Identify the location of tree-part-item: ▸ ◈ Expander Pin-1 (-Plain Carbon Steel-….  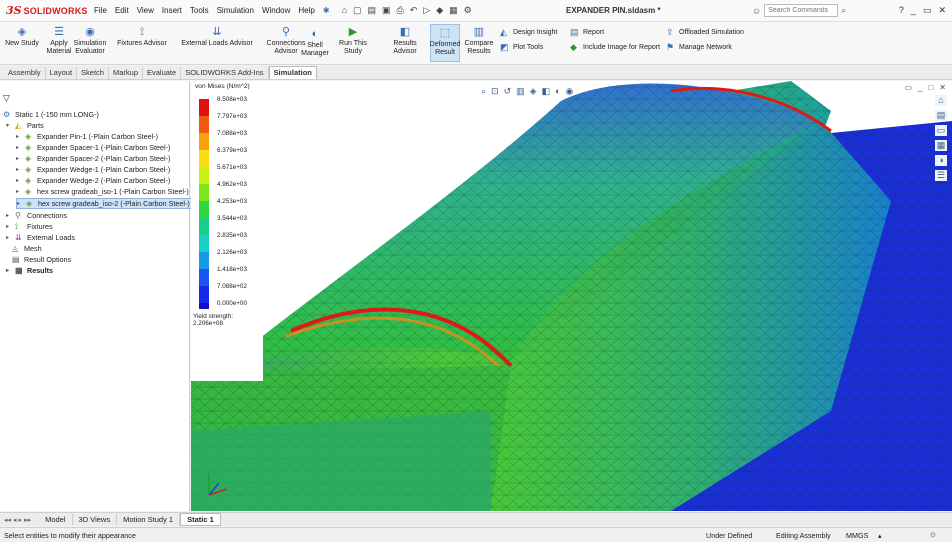
(87, 136).